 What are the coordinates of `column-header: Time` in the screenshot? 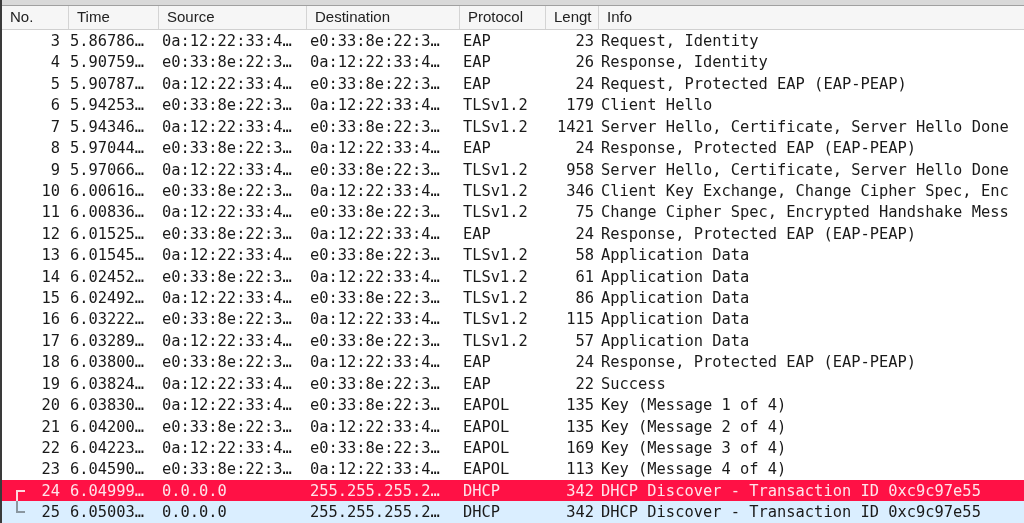 It's located at (93, 17).